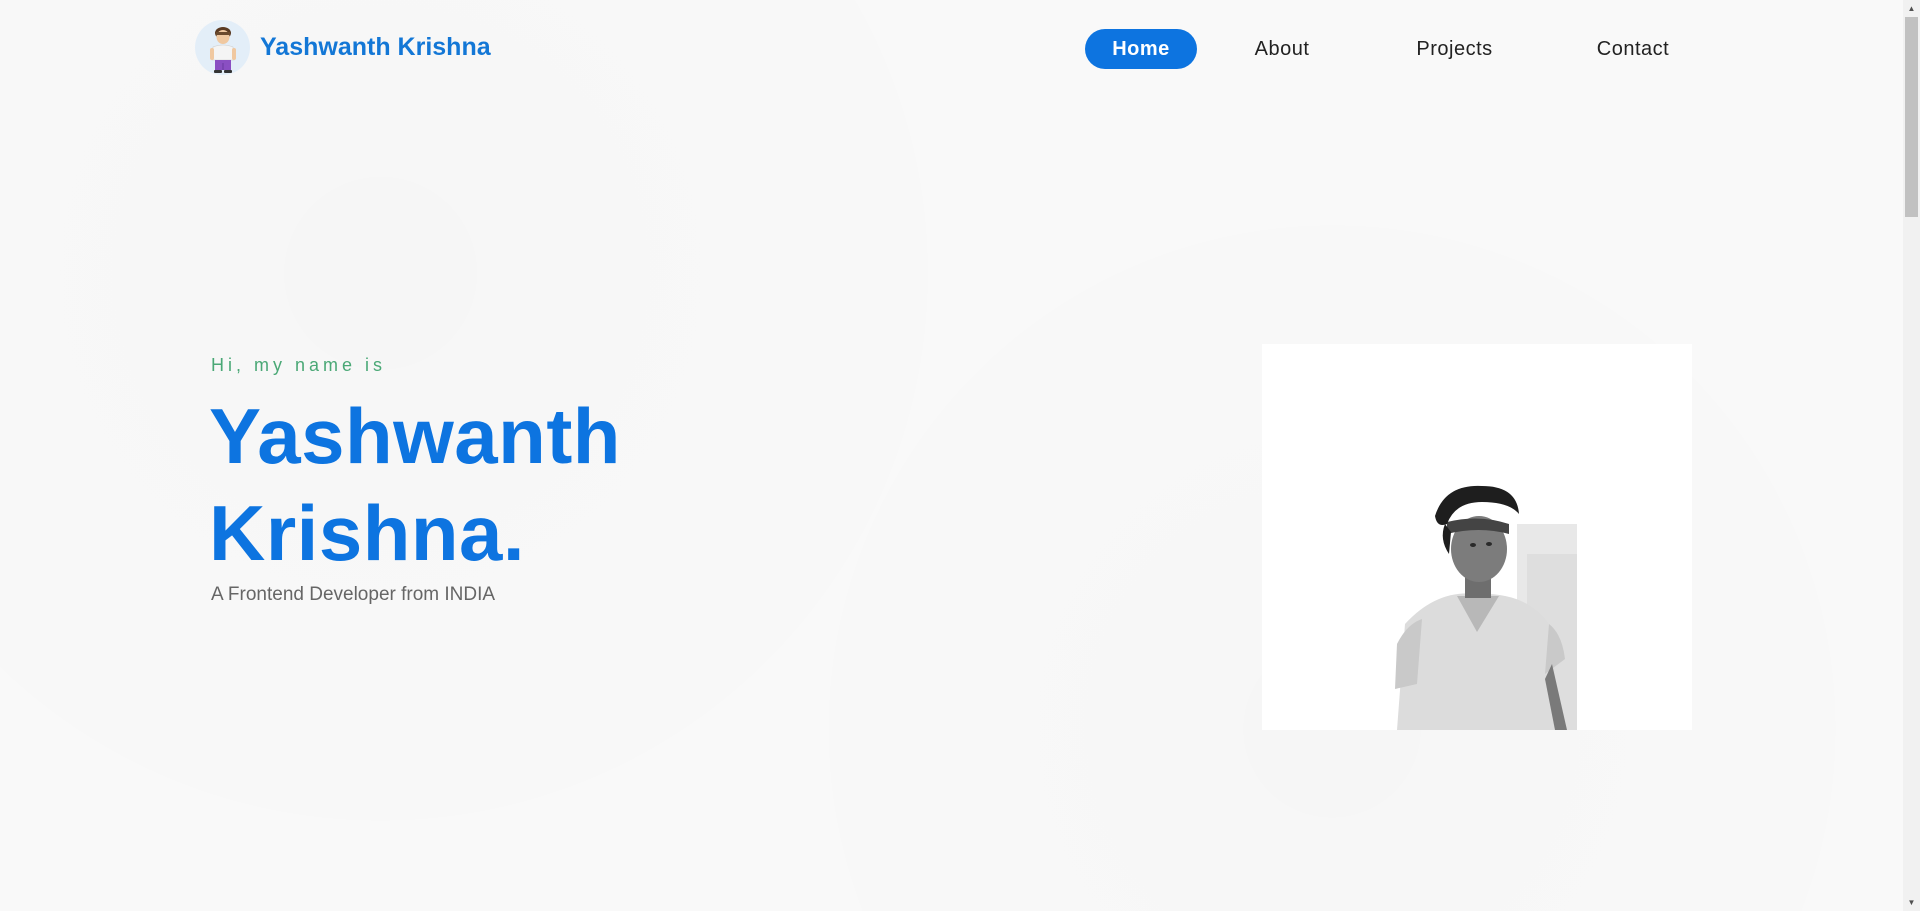 Image resolution: width=1920 pixels, height=911 pixels. I want to click on brand-name: Yashwanth Krishna, so click(375, 47).